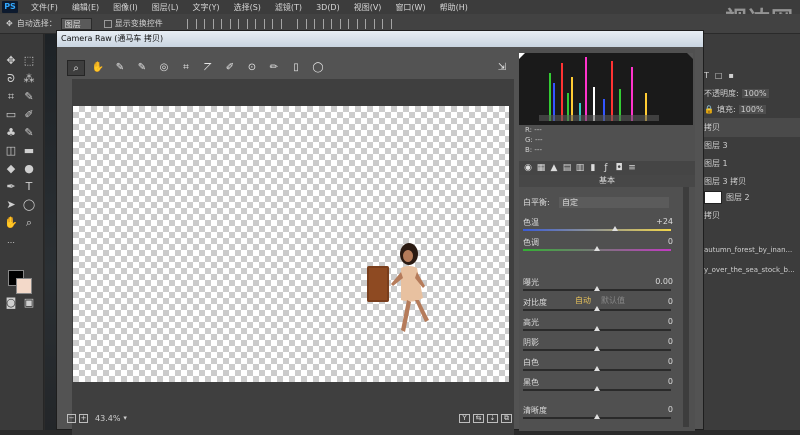  What do you see at coordinates (247, 7) in the screenshot?
I see `menu-select: 选择(S)` at bounding box center [247, 7].